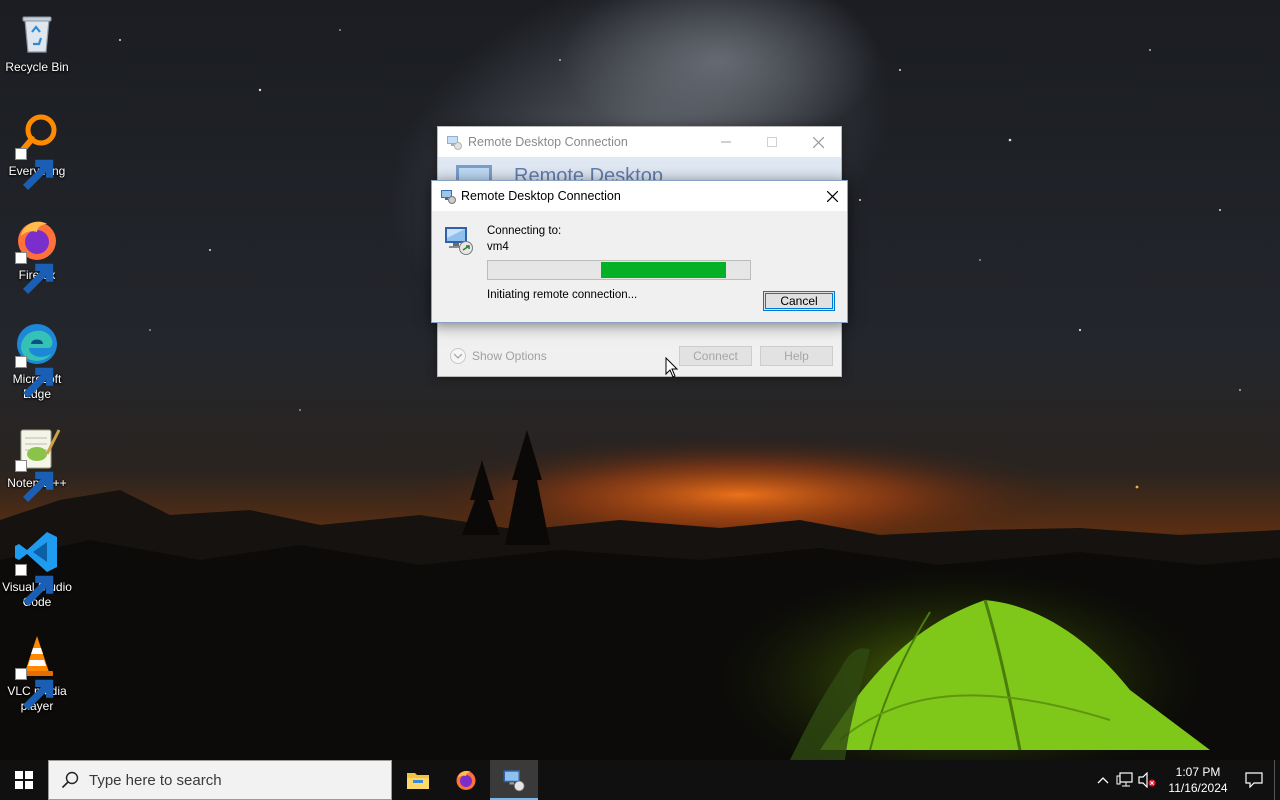 This screenshot has height=800, width=1280. Describe the element at coordinates (498, 247) in the screenshot. I see `connection-host: vm4` at that location.